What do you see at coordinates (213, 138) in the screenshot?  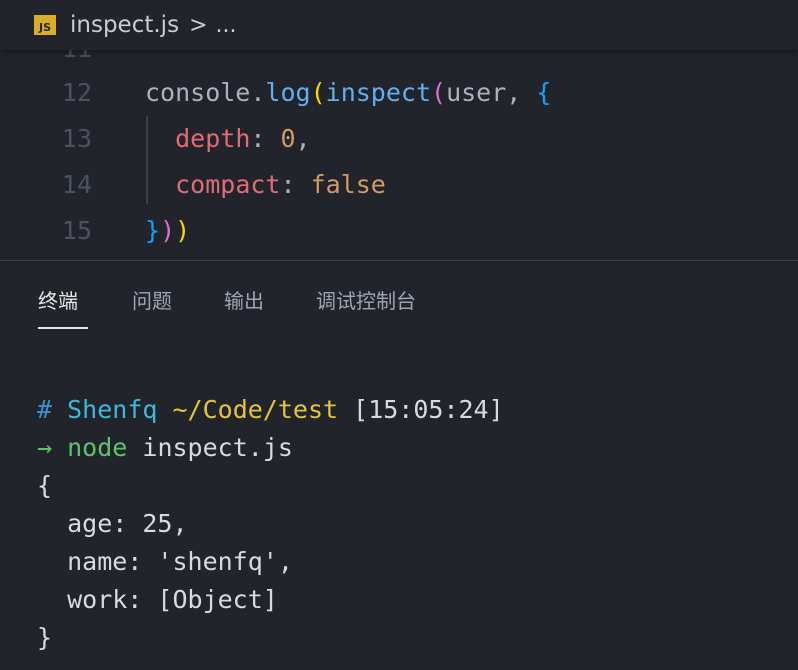 I see `code-token: depth` at bounding box center [213, 138].